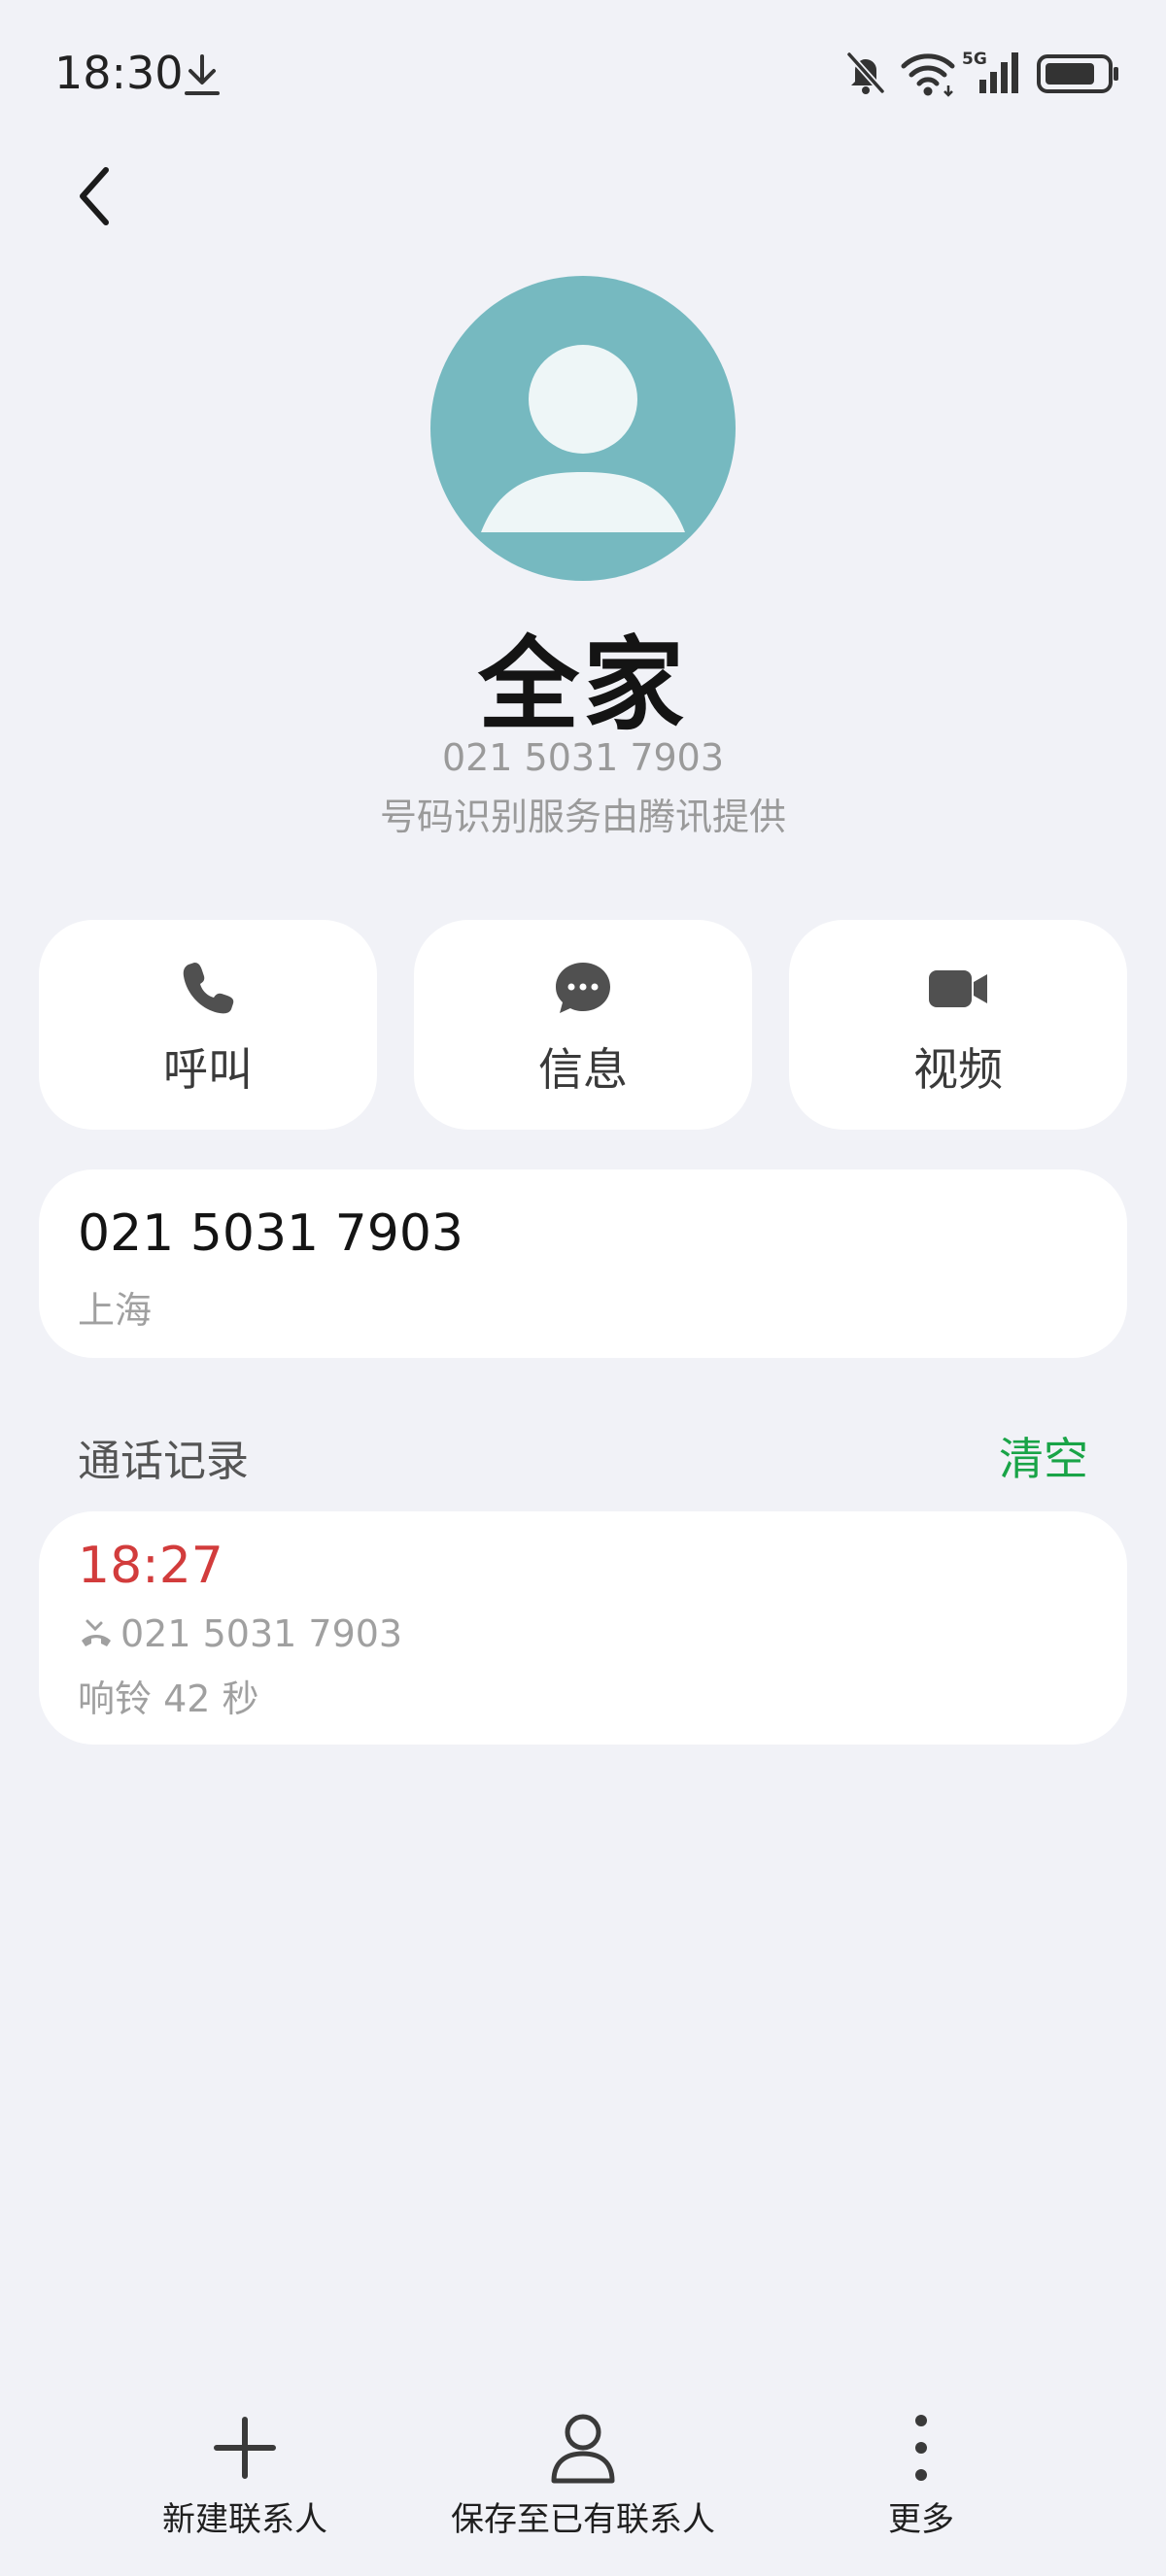 Image resolution: width=1166 pixels, height=2576 pixels. What do you see at coordinates (582, 685) in the screenshot?
I see `contact-name: 全家` at bounding box center [582, 685].